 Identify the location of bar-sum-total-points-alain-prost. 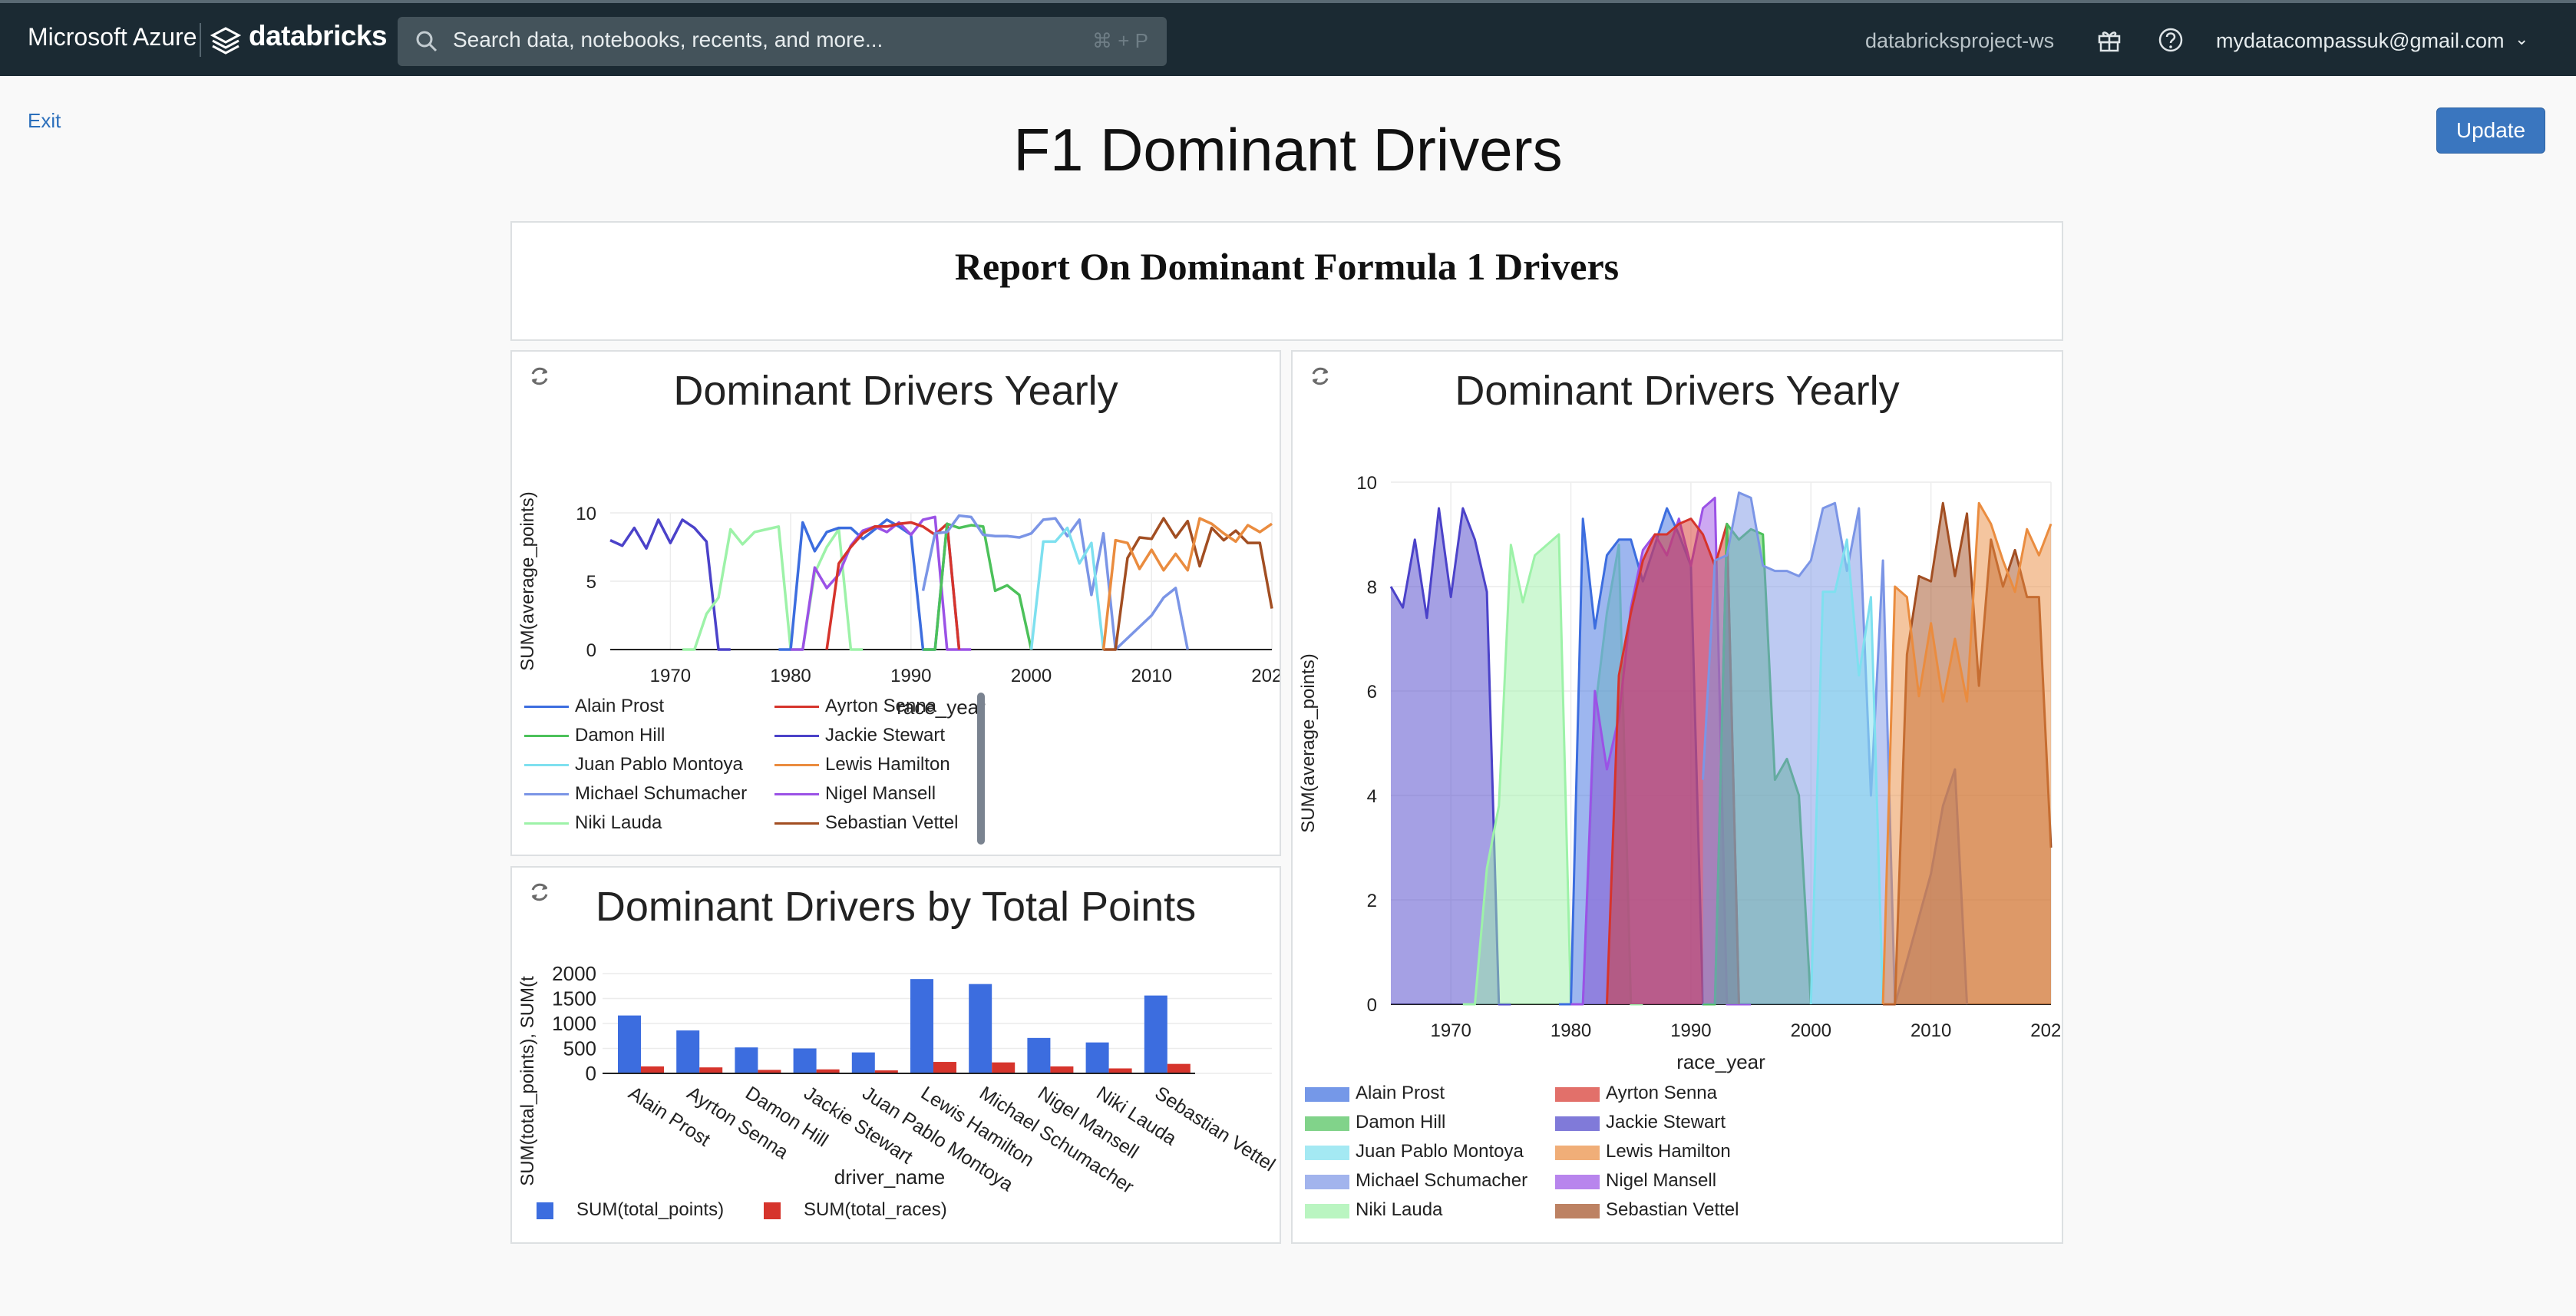
(629, 1044).